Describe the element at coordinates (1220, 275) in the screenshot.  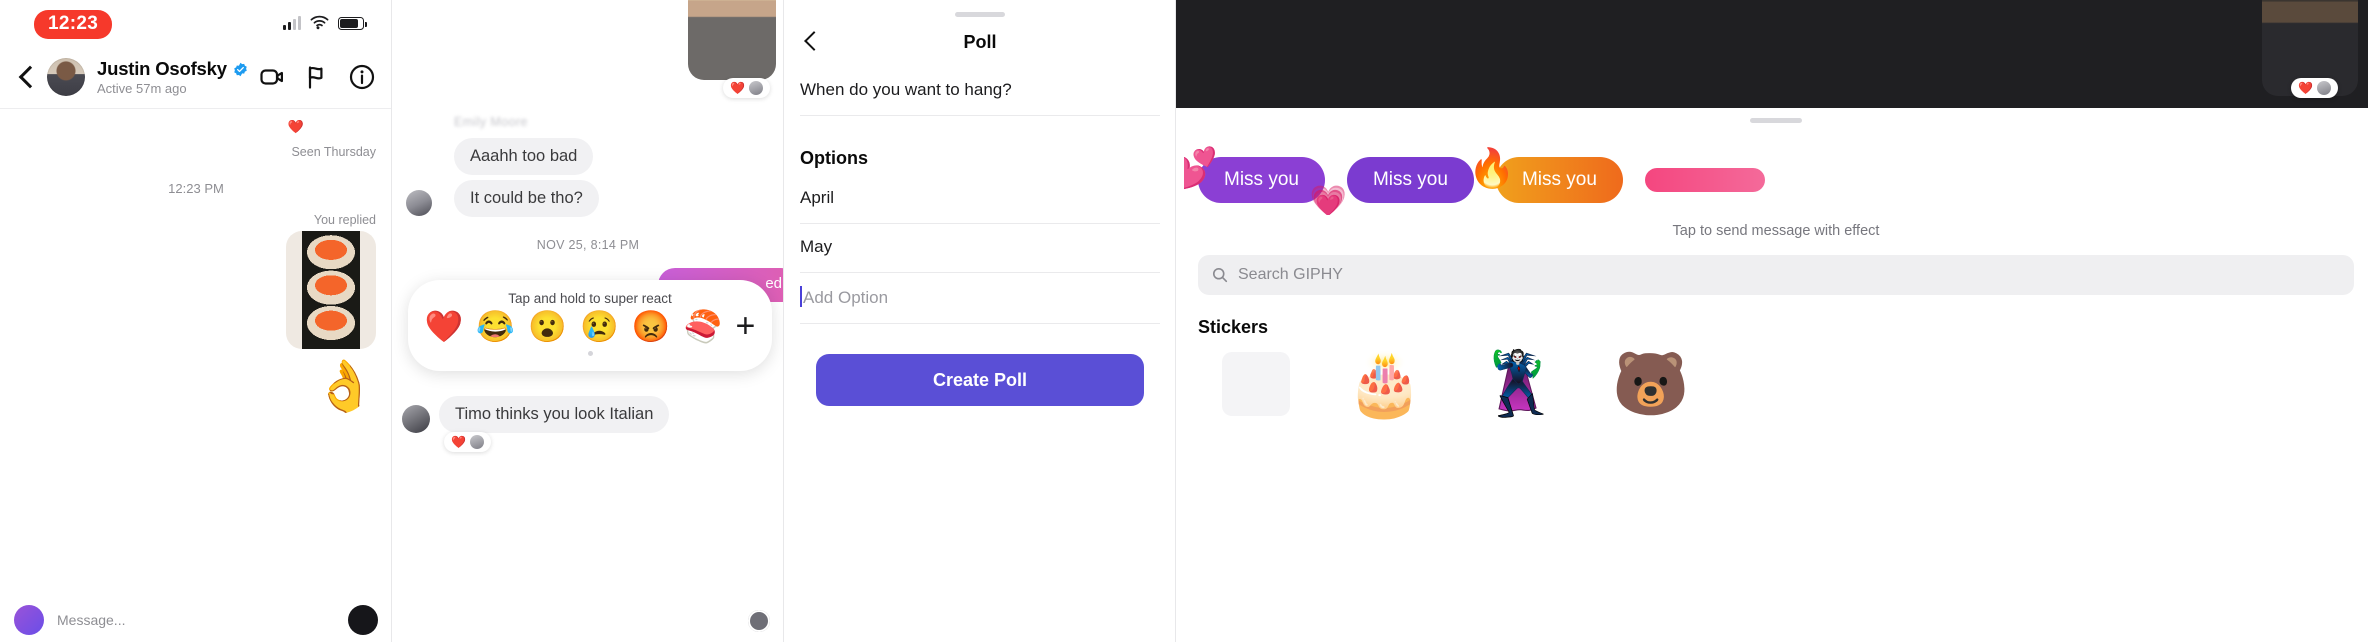
I see `search-icon` at that location.